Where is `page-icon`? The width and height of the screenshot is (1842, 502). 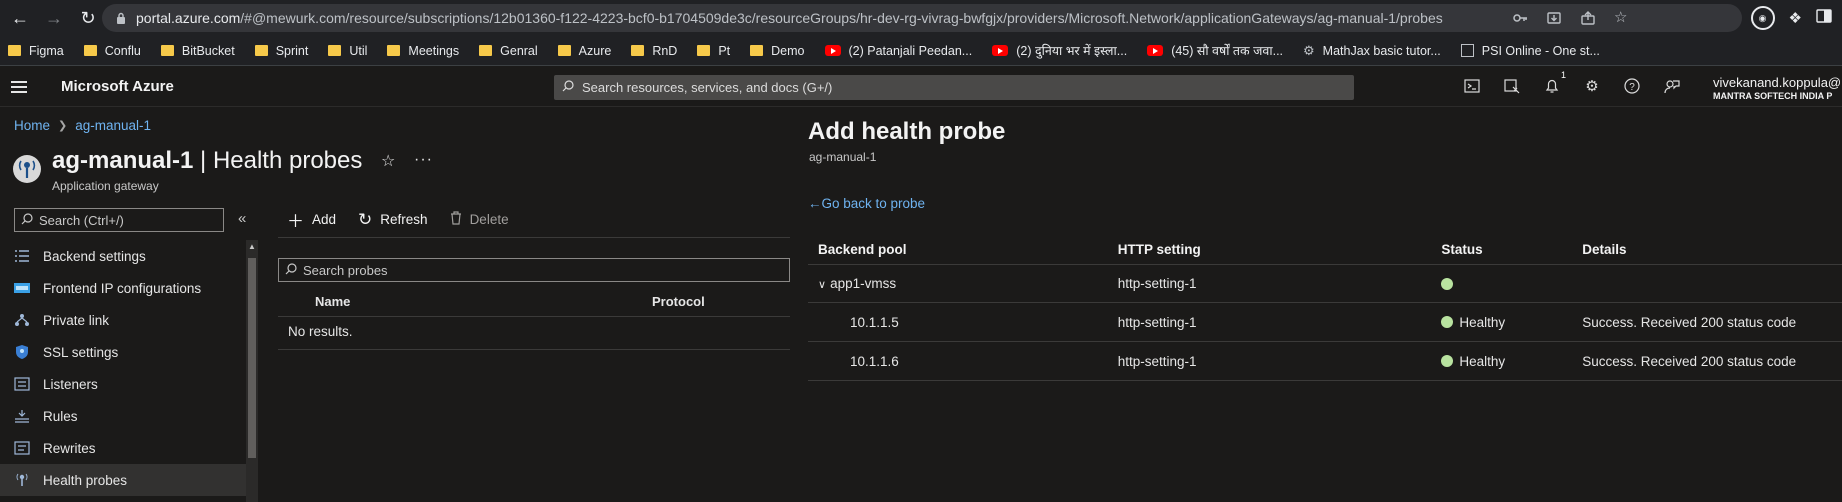 page-icon is located at coordinates (1467, 50).